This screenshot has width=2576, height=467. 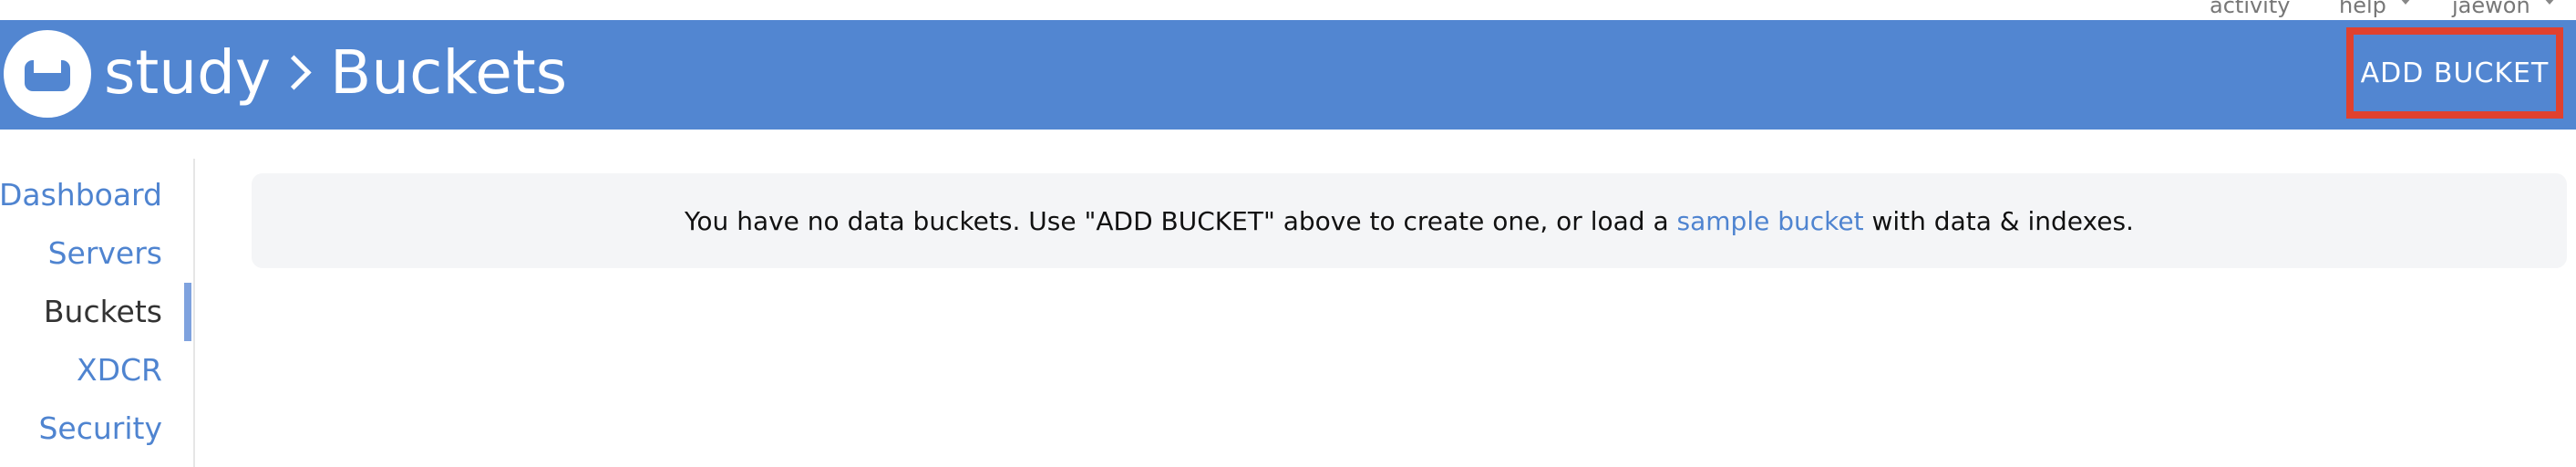 What do you see at coordinates (81, 195) in the screenshot?
I see `sidebar-item-dashboard: Dashboard` at bounding box center [81, 195].